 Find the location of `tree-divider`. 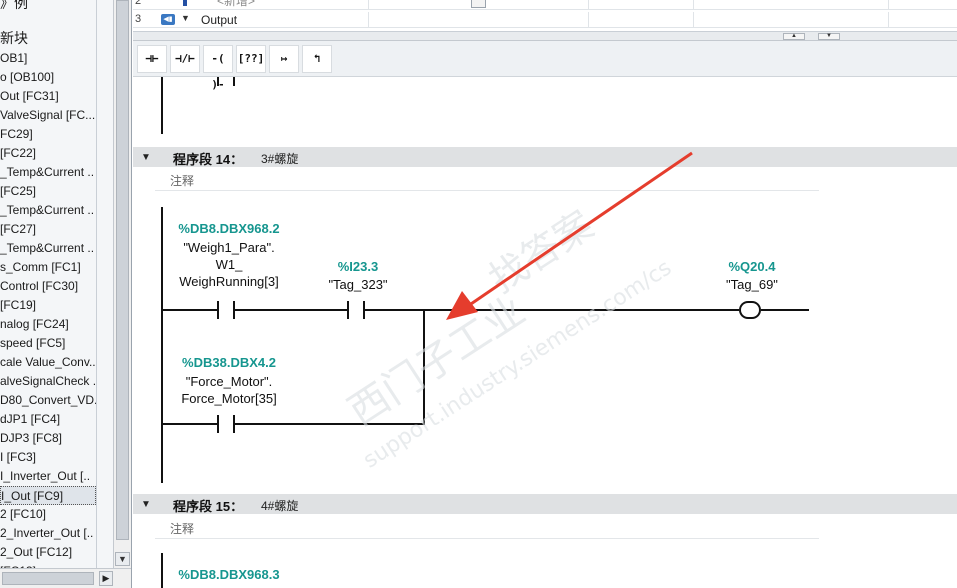

tree-divider is located at coordinates (96, 284).